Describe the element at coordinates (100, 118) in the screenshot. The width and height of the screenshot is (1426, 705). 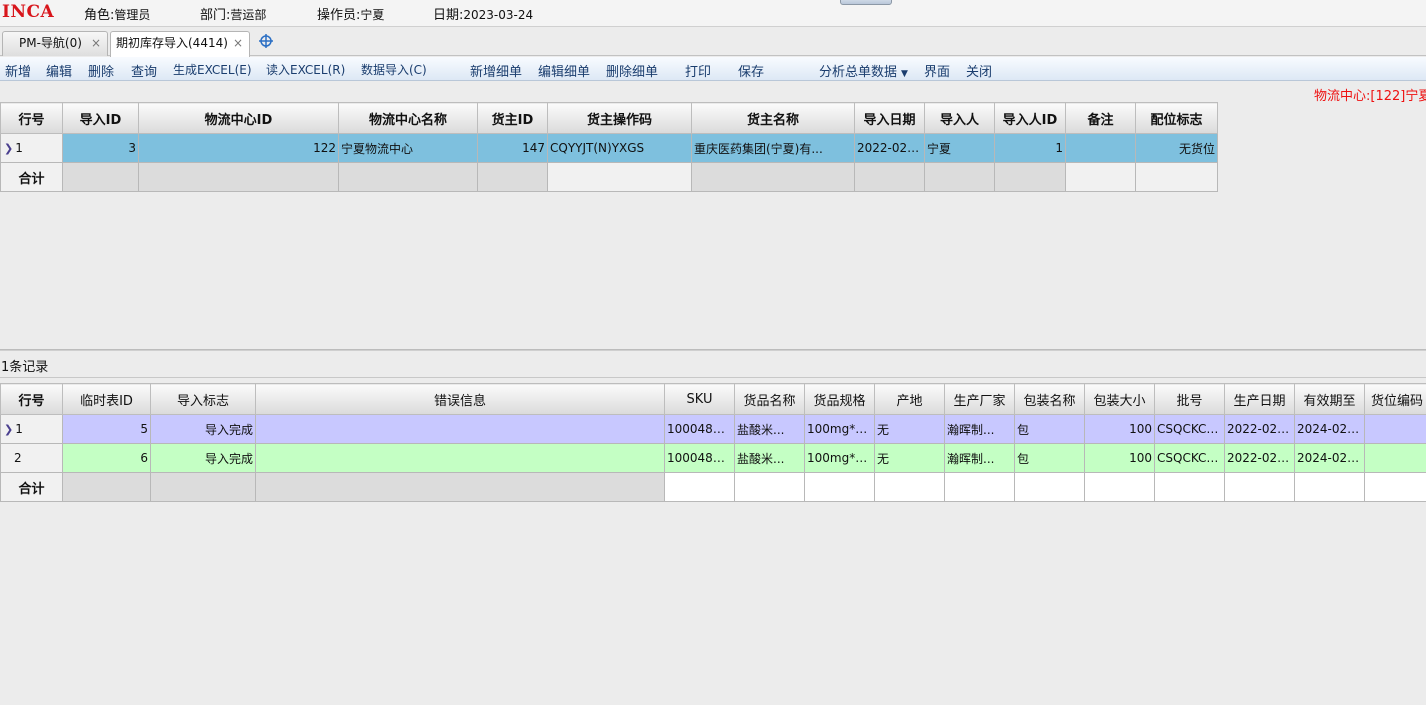
I see `col-header: 导入ID` at that location.